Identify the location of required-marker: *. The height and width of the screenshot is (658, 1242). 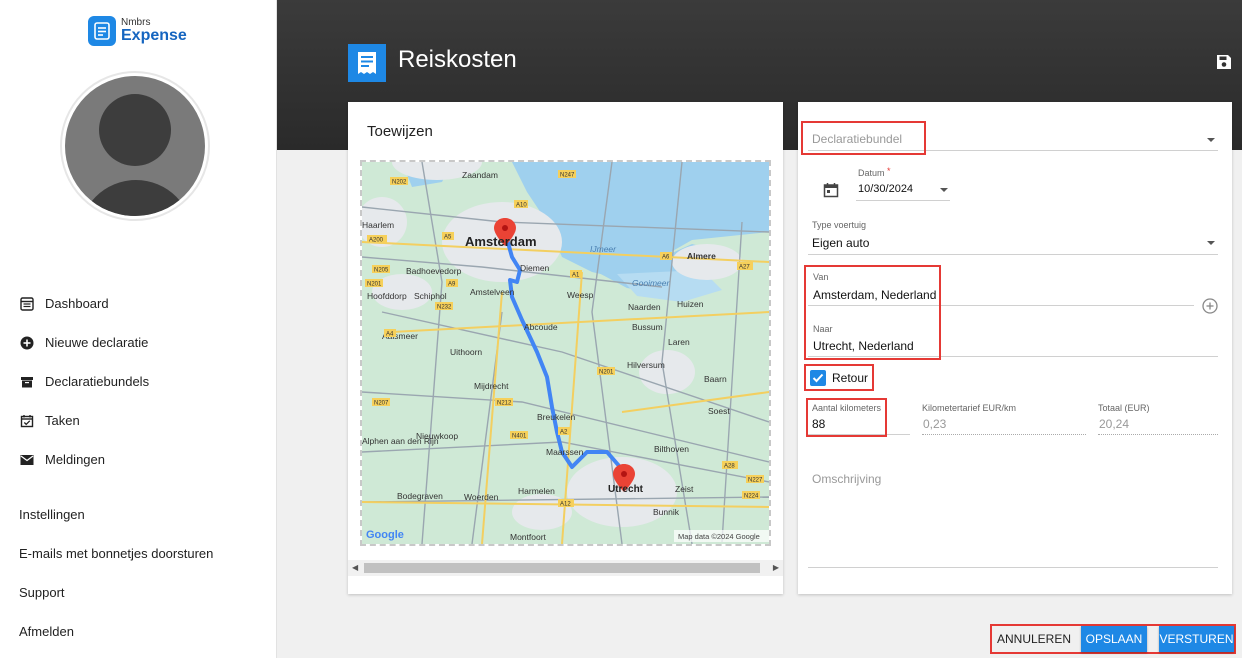
(889, 171).